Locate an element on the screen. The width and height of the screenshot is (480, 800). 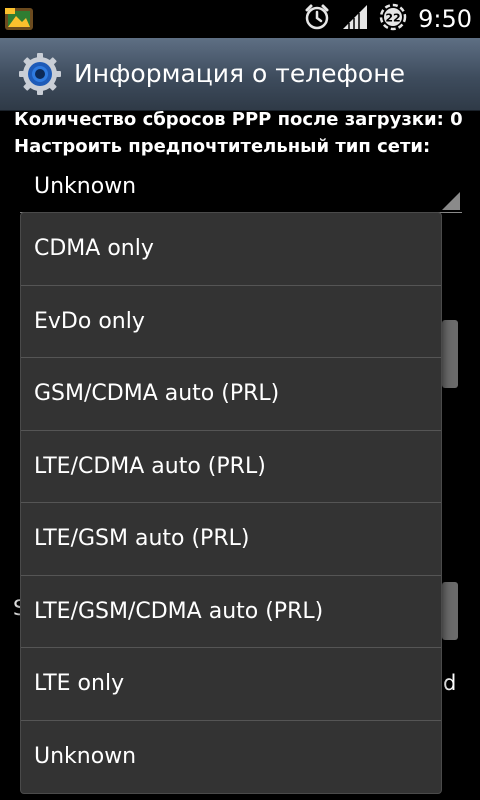
dropdown-option-lte-gsm-cdma-auto: LTE/GSM/CDMA auto (PRL) is located at coordinates (231, 612).